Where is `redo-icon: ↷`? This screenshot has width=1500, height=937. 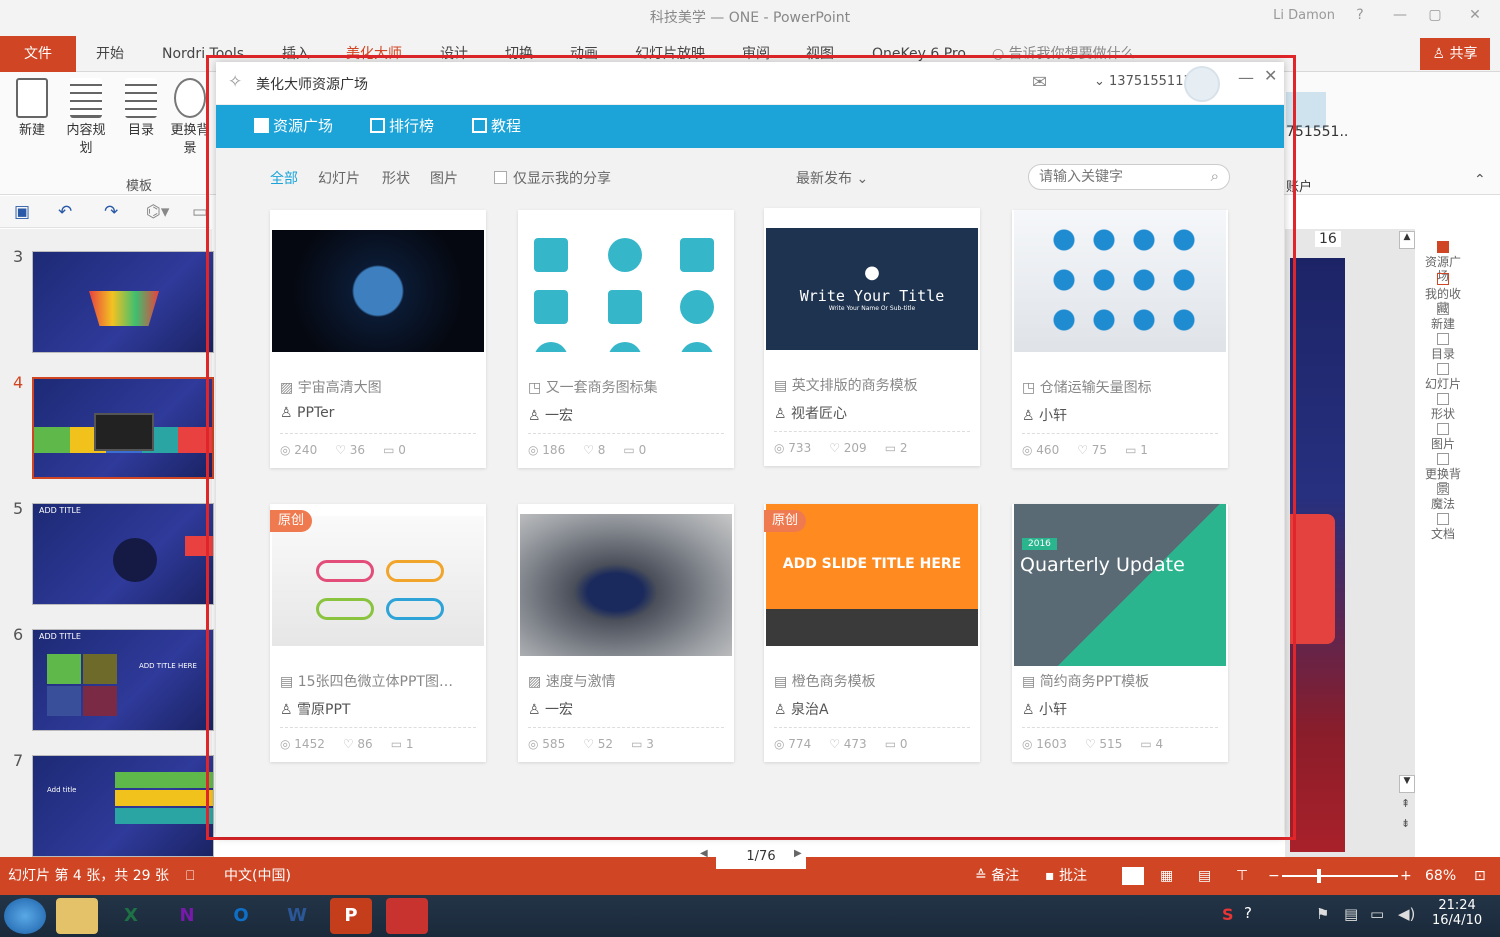 redo-icon: ↷ is located at coordinates (111, 212).